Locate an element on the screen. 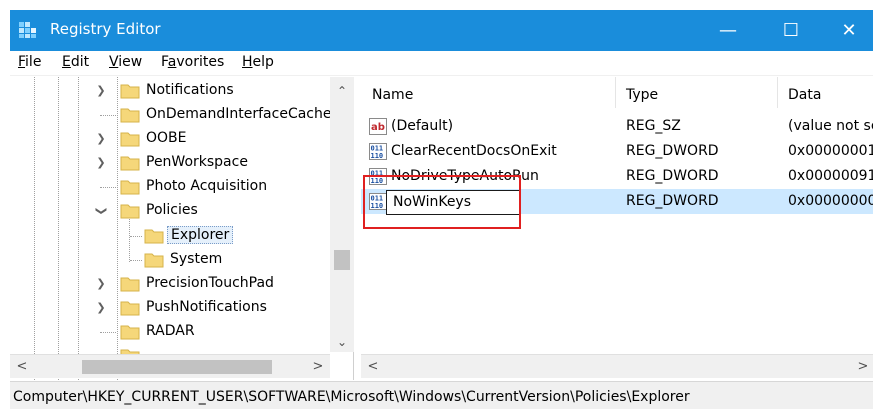 The height and width of the screenshot is (409, 873). annotation-highlight-box is located at coordinates (442, 202).